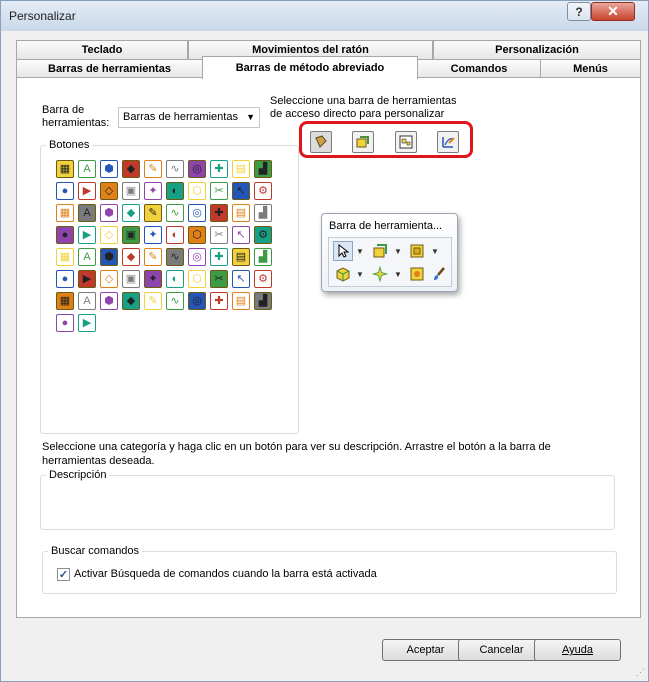 The height and width of the screenshot is (682, 649). What do you see at coordinates (380, 274) in the screenshot?
I see `sparkle-tool-icon` at bounding box center [380, 274].